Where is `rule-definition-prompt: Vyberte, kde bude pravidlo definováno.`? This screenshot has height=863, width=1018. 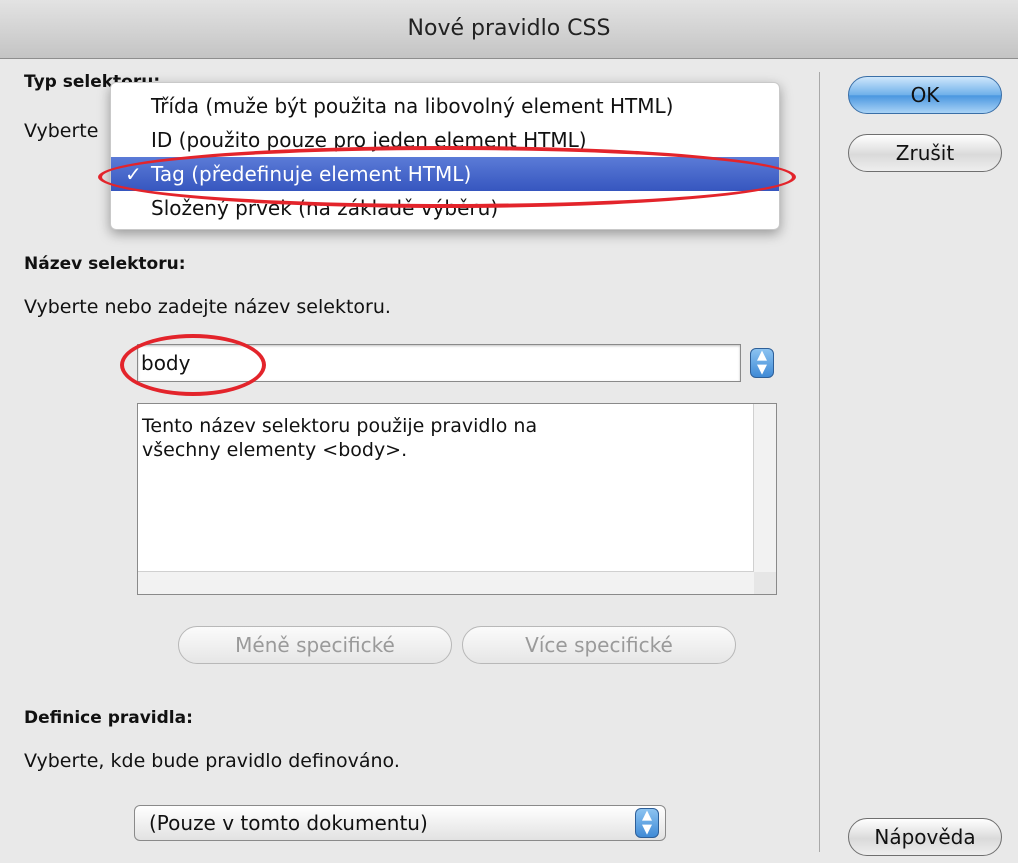
rule-definition-prompt: Vyberte, kde bude pravidlo definováno. is located at coordinates (212, 761).